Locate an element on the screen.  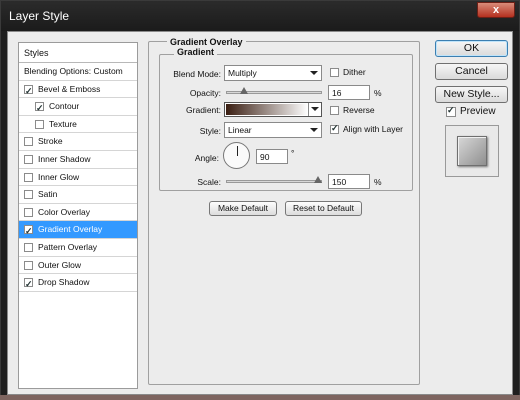
style-item-gradient-overlay: Gradient Overlay is located at coordinates (78, 231).